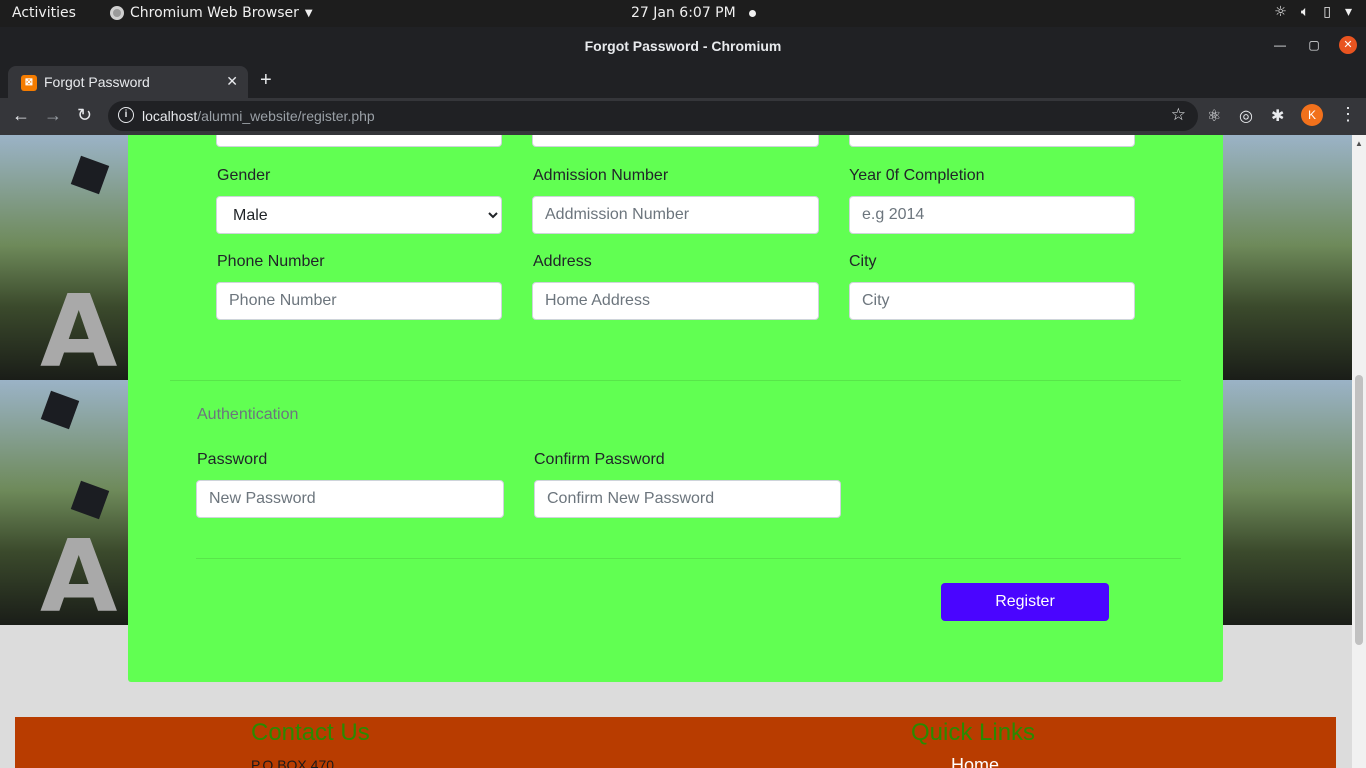 The image size is (1366, 768). What do you see at coordinates (1359, 143) in the screenshot?
I see `scroll-up-icon: ▲` at bounding box center [1359, 143].